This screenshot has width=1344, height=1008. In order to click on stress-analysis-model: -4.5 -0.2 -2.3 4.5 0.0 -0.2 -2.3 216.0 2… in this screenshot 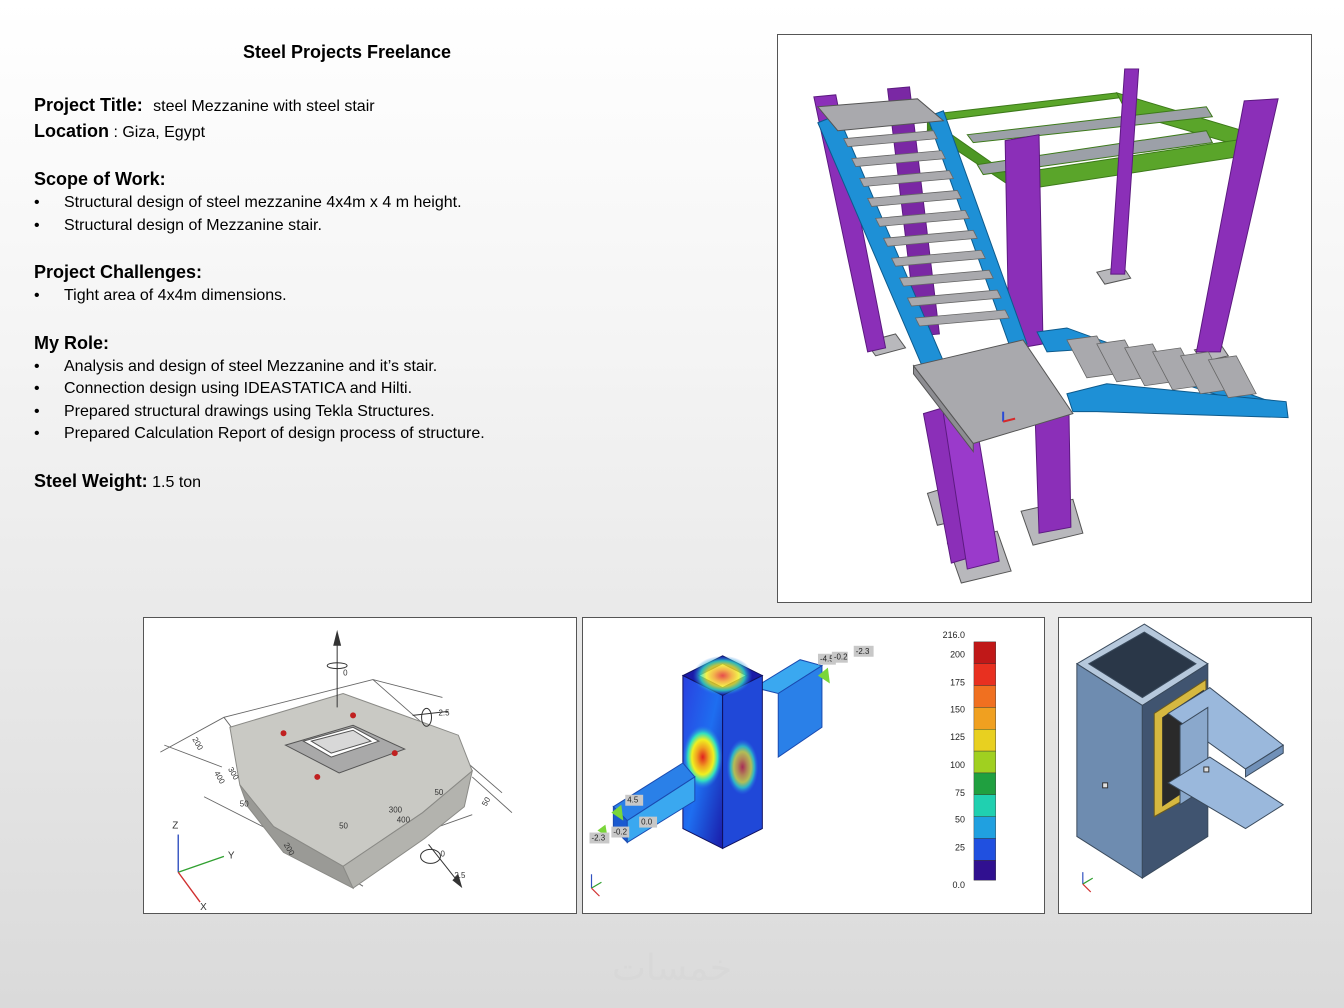, I will do `click(813, 765)`.